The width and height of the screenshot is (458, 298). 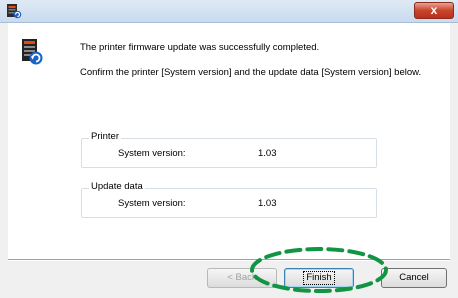 I want to click on update-data-group-label: Update data, so click(x=117, y=186).